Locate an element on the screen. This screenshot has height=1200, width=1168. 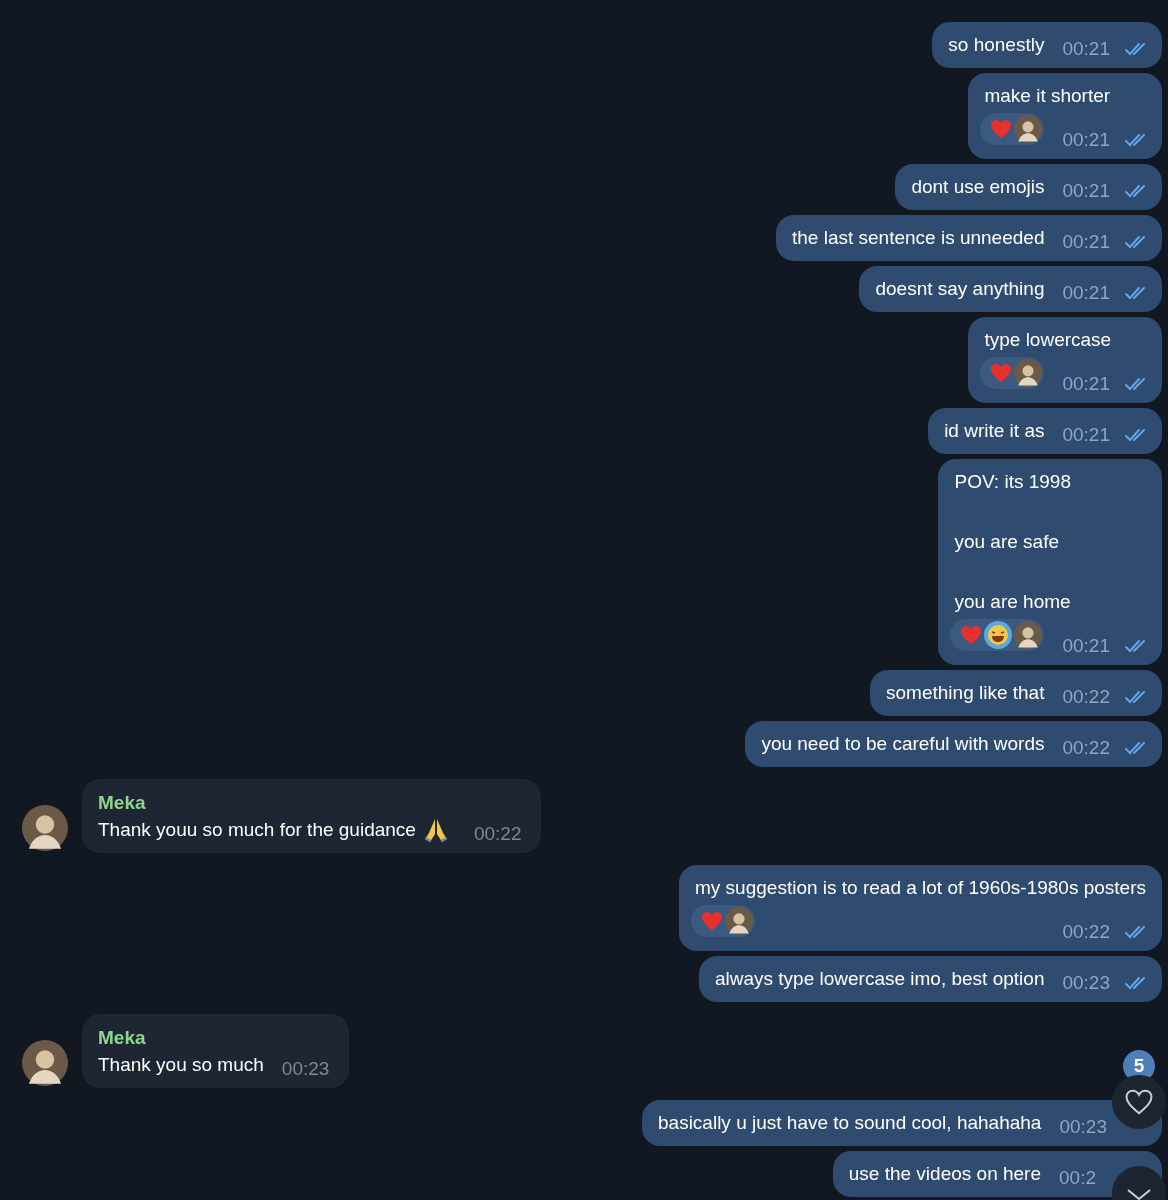
message-text: Thank you so much is located at coordinates (181, 1065).